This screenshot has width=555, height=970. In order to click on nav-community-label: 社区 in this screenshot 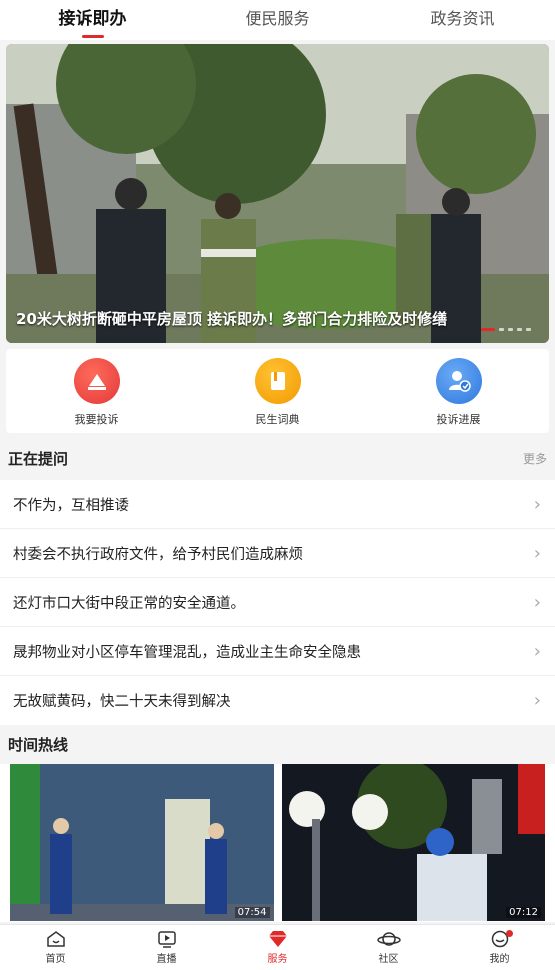, I will do `click(388, 959)`.